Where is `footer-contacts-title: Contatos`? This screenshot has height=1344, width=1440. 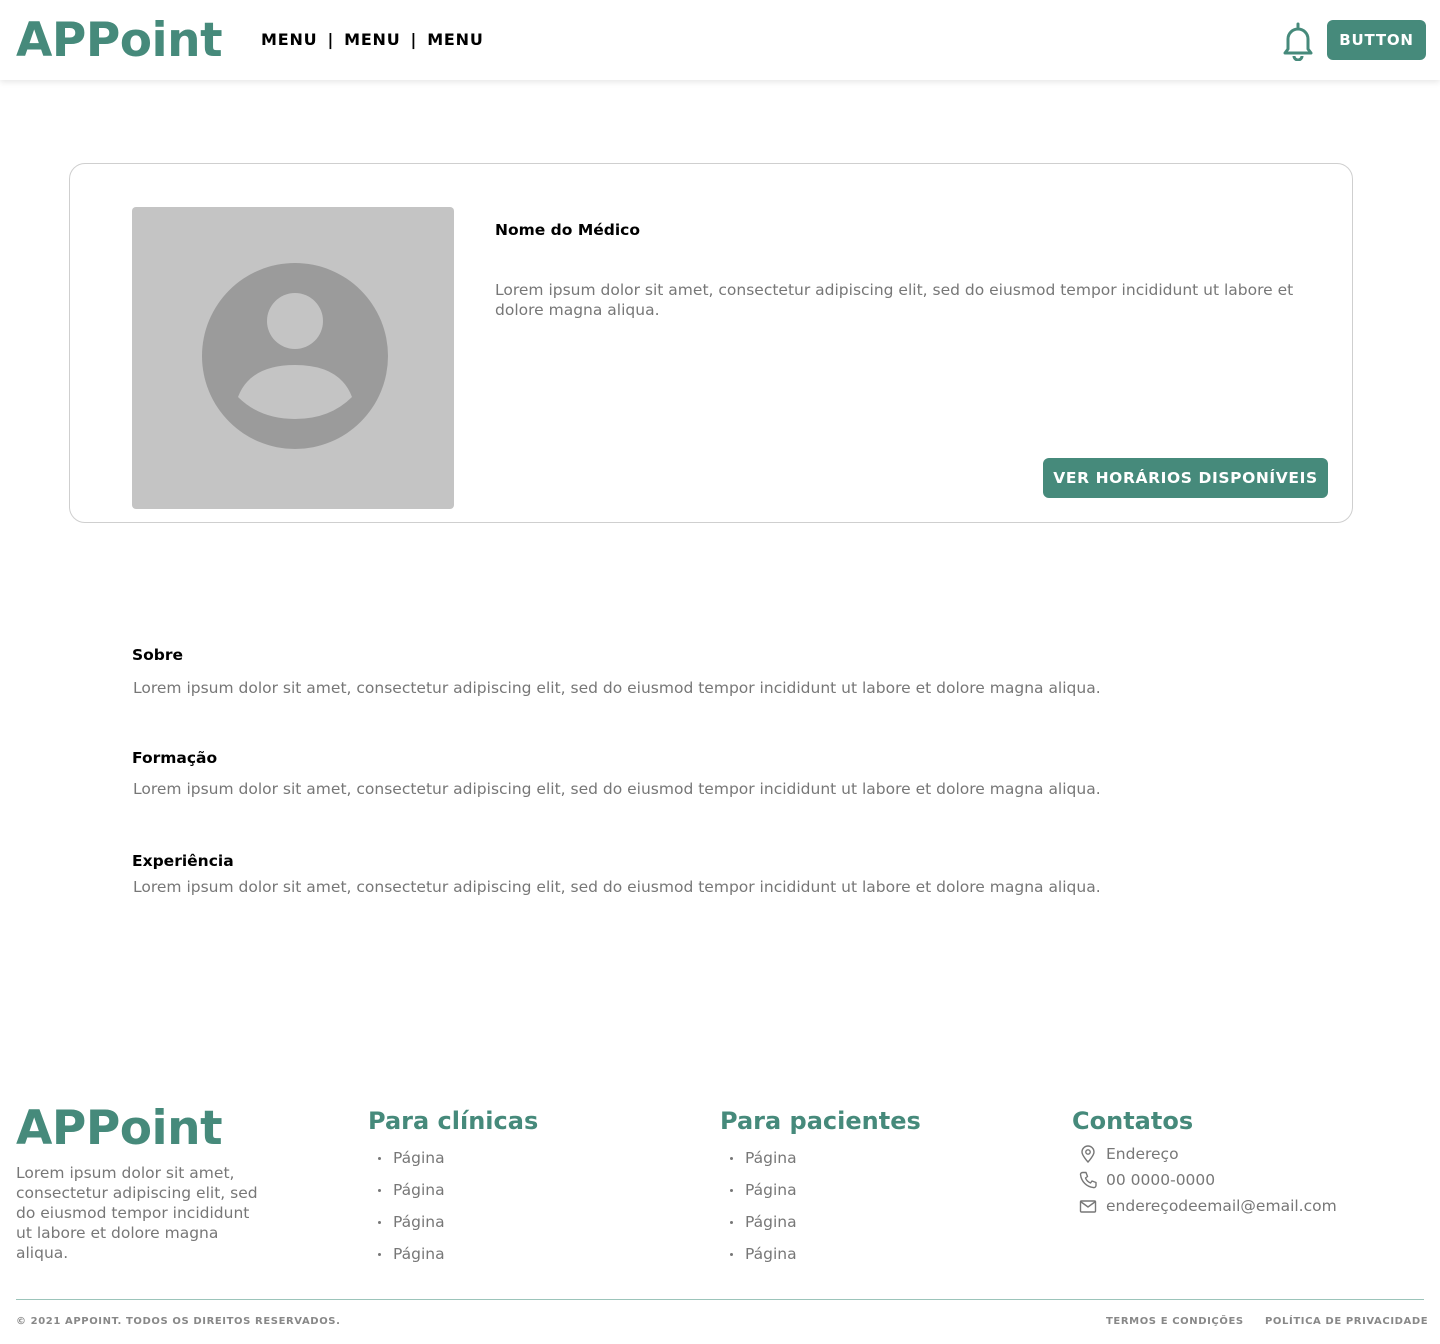
footer-contacts-title: Contatos is located at coordinates (1133, 1121).